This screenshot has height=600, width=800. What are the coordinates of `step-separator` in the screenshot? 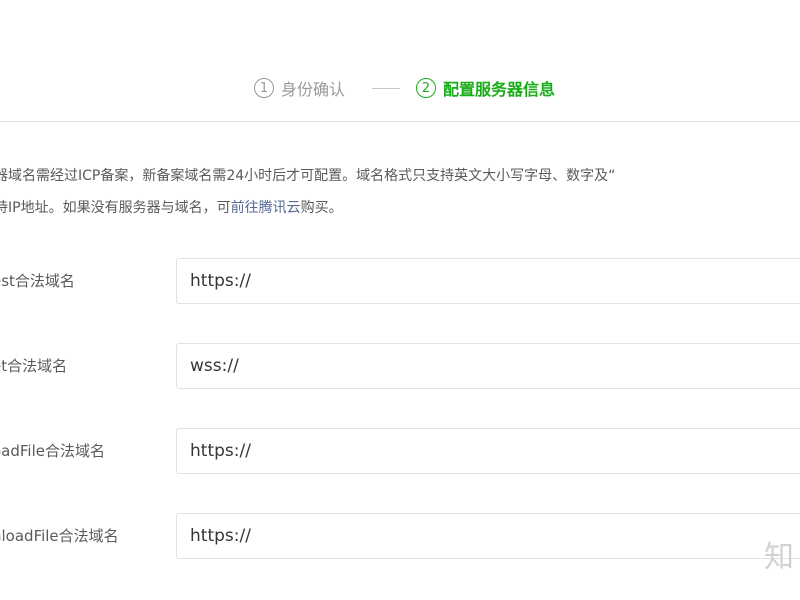 It's located at (386, 88).